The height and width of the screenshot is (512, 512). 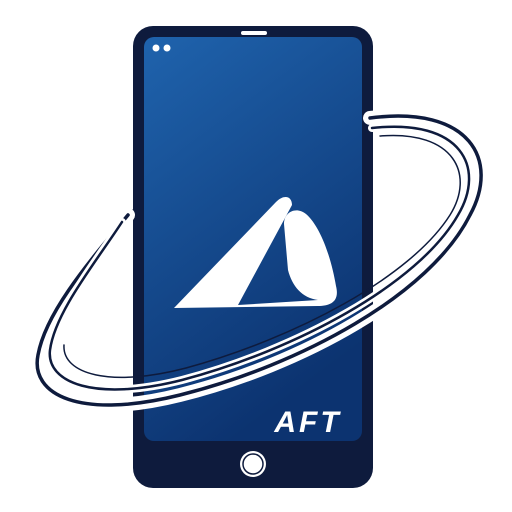 What do you see at coordinates (307, 422) in the screenshot?
I see `brand-text: AFT` at bounding box center [307, 422].